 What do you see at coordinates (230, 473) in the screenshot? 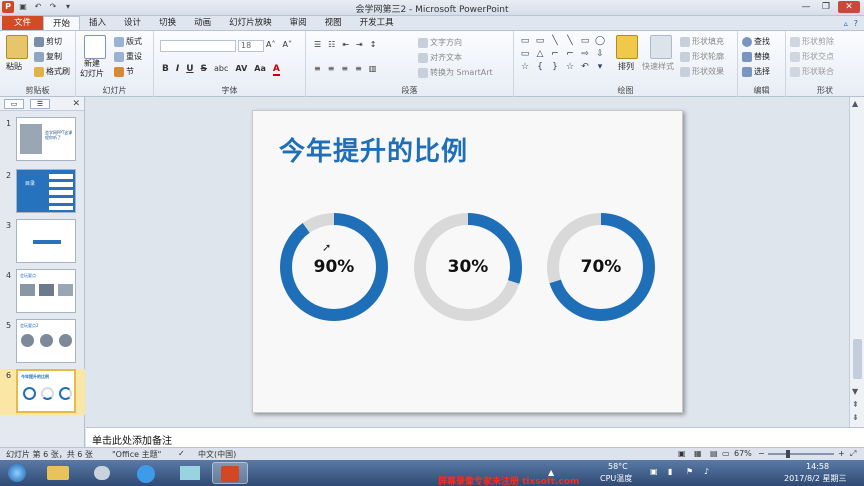
I see `powerpoint-taskbar-icon` at bounding box center [230, 473].